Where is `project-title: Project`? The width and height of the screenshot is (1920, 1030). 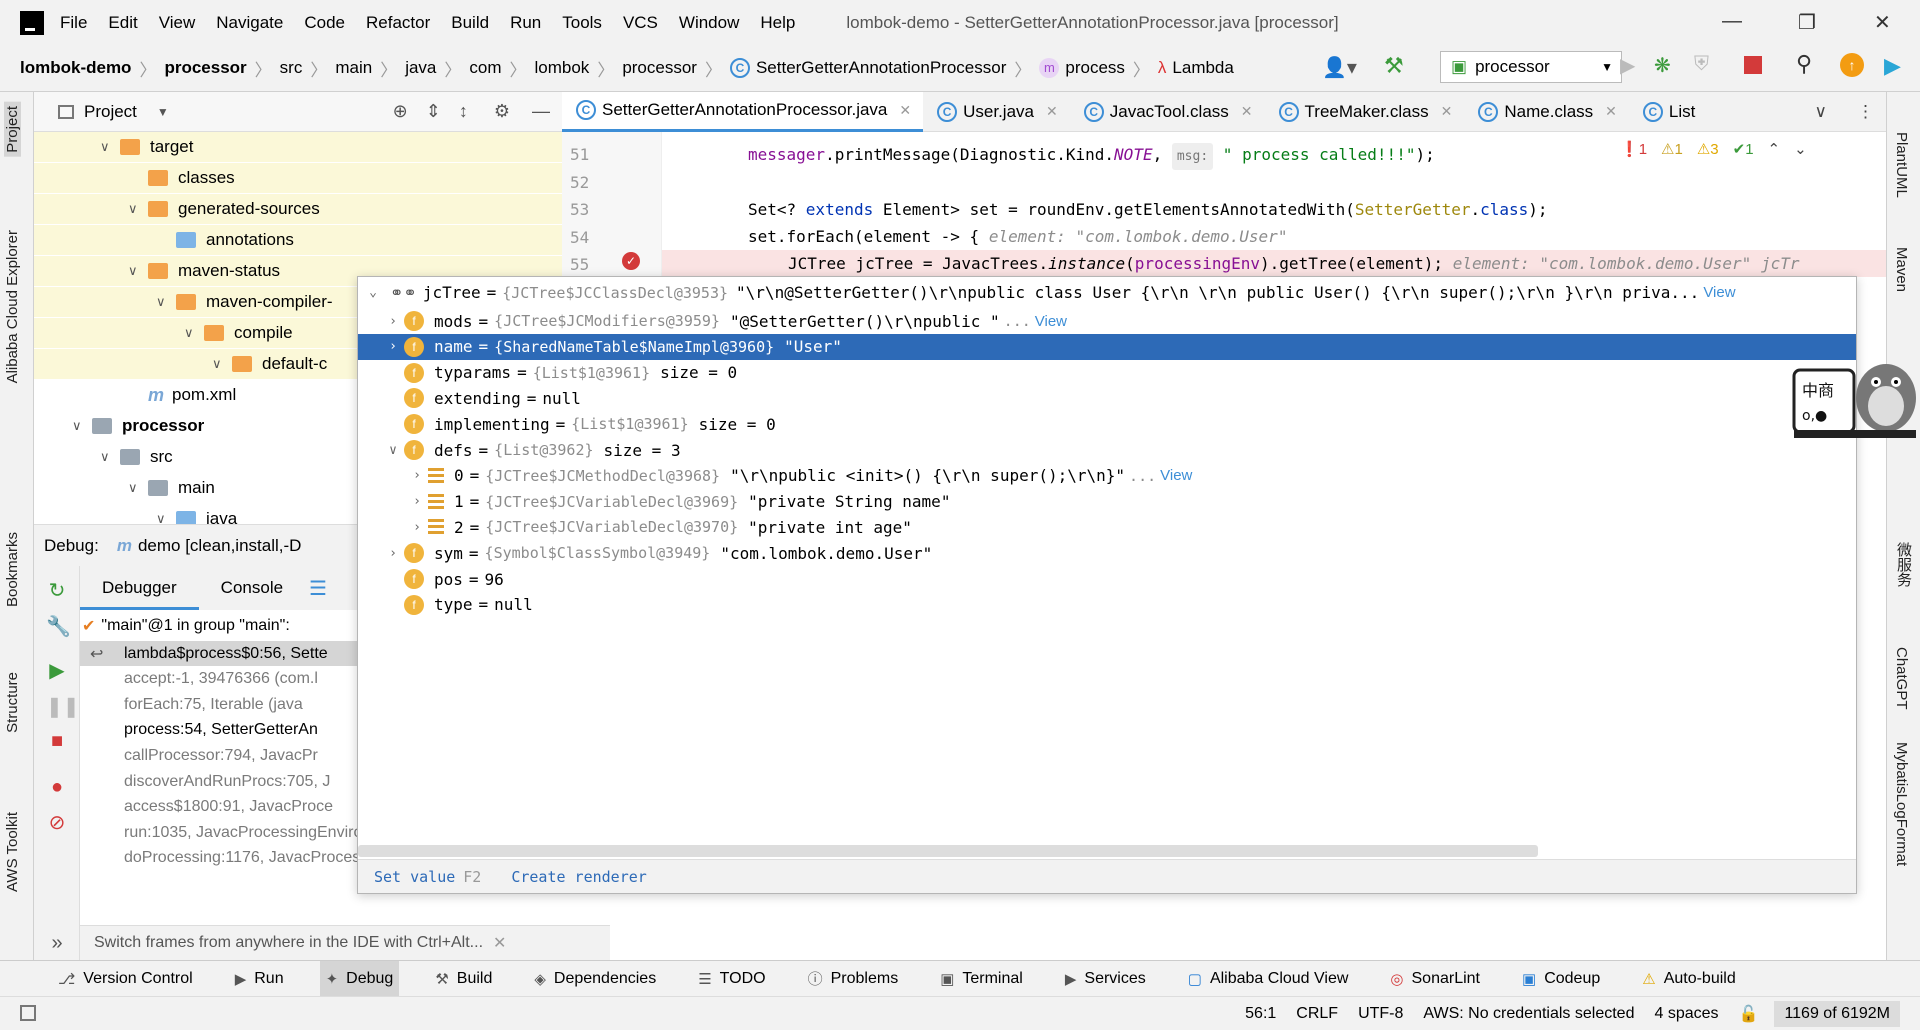
project-title: Project is located at coordinates (110, 112).